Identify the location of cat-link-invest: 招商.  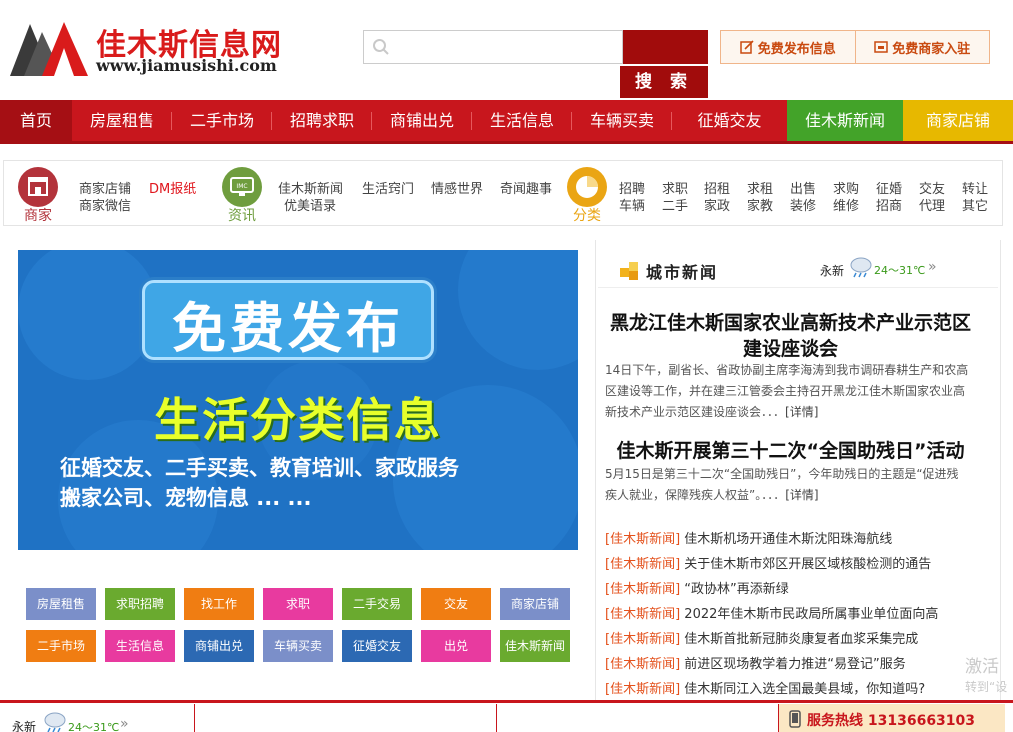
(889, 204).